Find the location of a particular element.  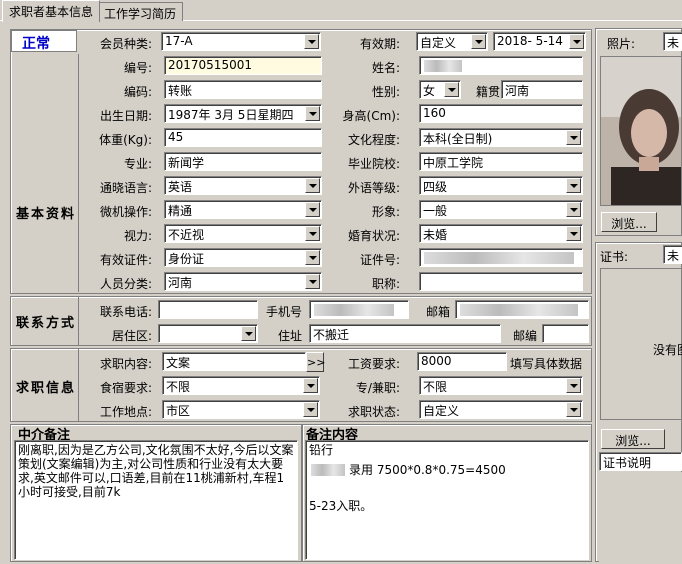

school-input: 中原工学院 is located at coordinates (501, 161).